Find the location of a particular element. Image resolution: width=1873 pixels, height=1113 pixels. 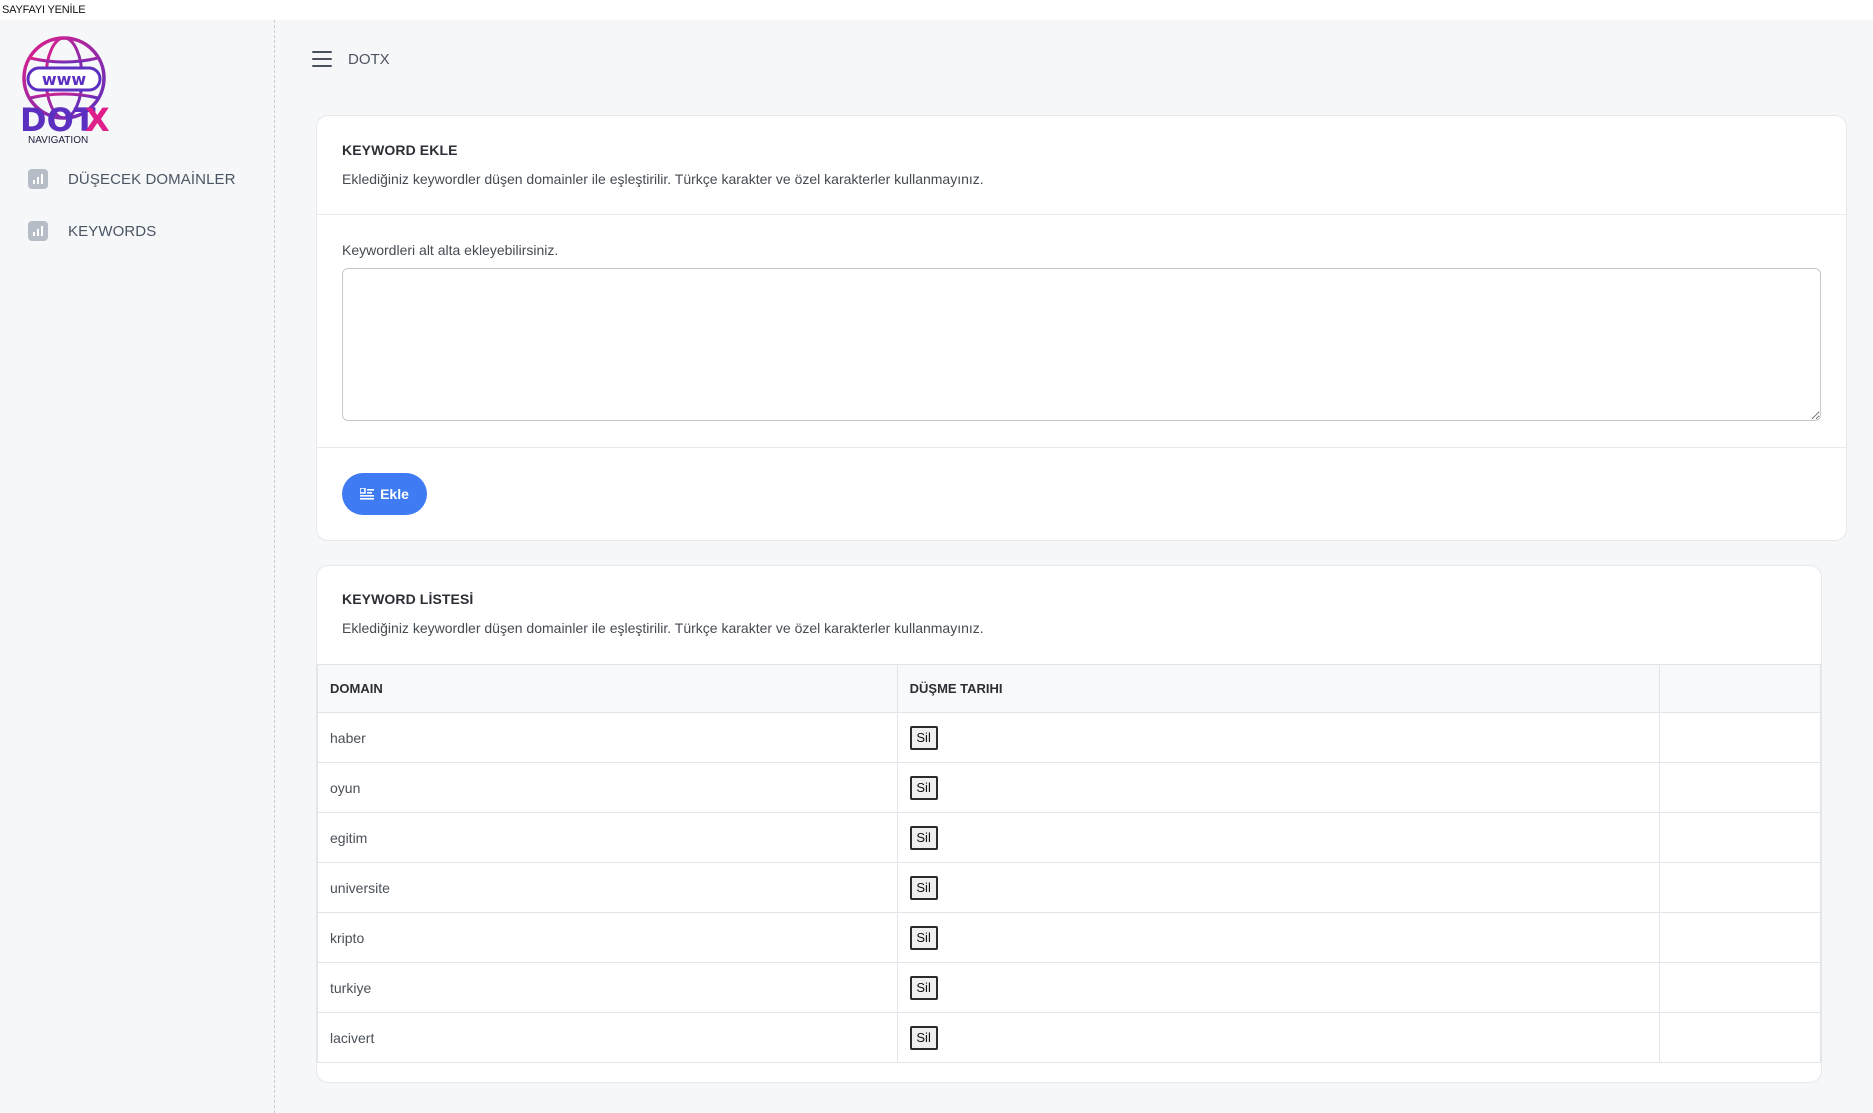

page-header: DOTX is located at coordinates (351, 59).